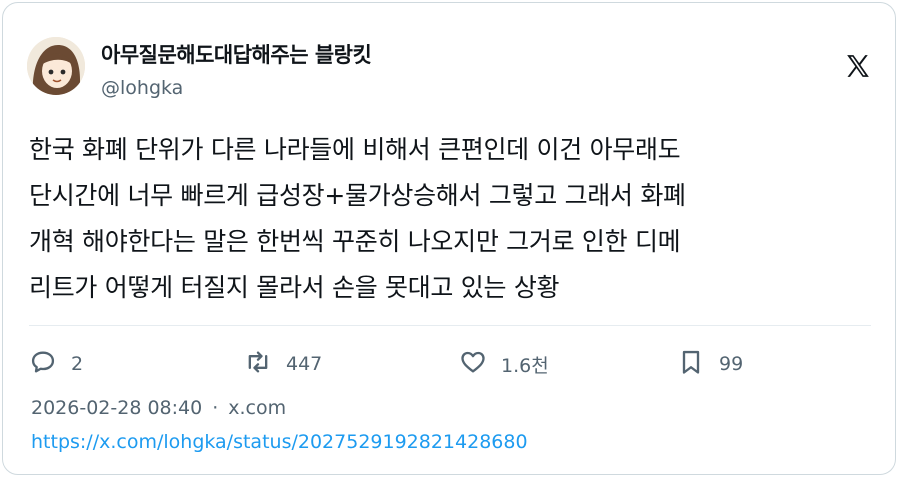 The image size is (900, 479). I want to click on timestamp: 2026-02-28 08:40, so click(116, 408).